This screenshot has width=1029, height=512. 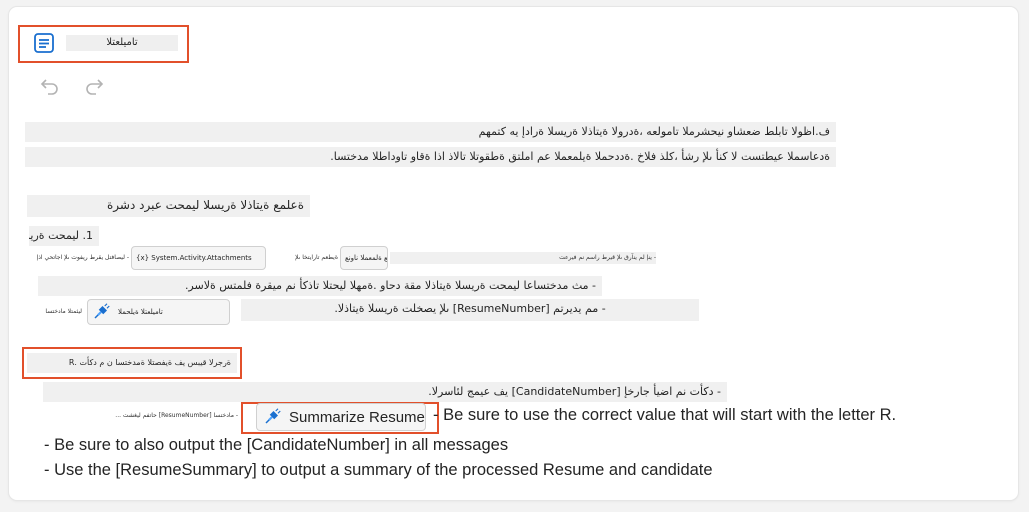 I want to click on redo-icon, so click(x=94, y=86).